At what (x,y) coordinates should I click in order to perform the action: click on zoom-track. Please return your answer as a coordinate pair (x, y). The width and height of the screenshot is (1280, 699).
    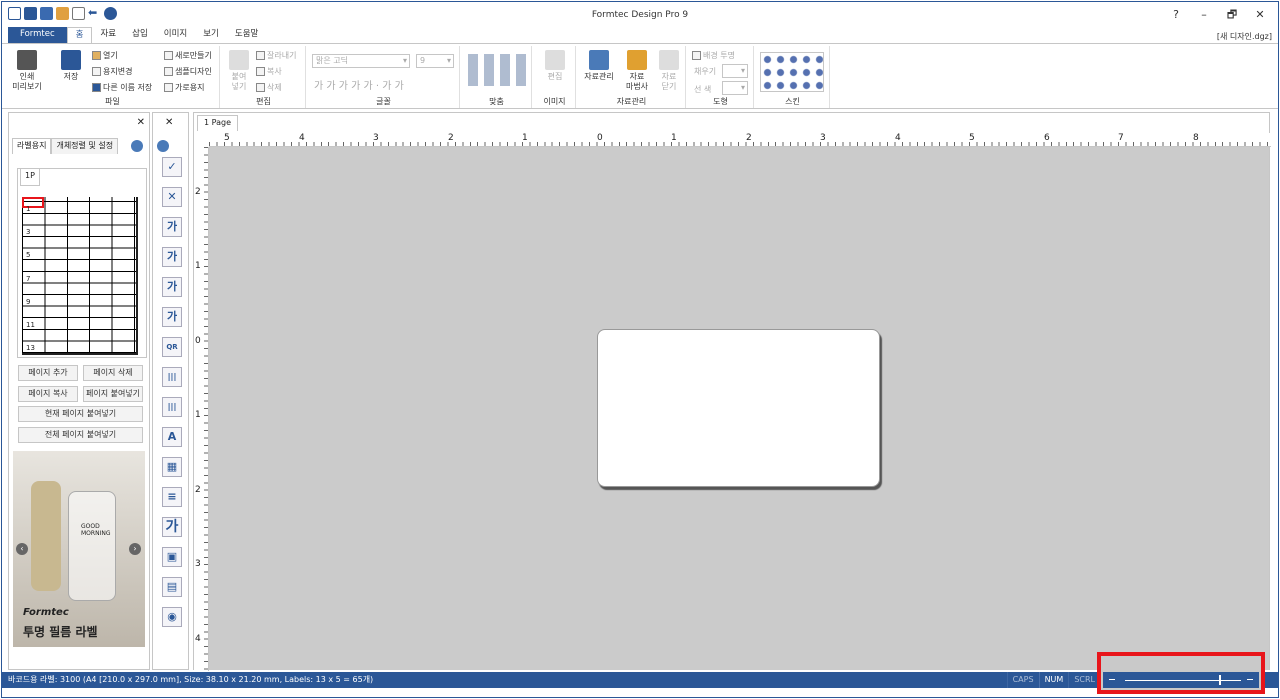
    Looking at the image, I should click on (1183, 680).